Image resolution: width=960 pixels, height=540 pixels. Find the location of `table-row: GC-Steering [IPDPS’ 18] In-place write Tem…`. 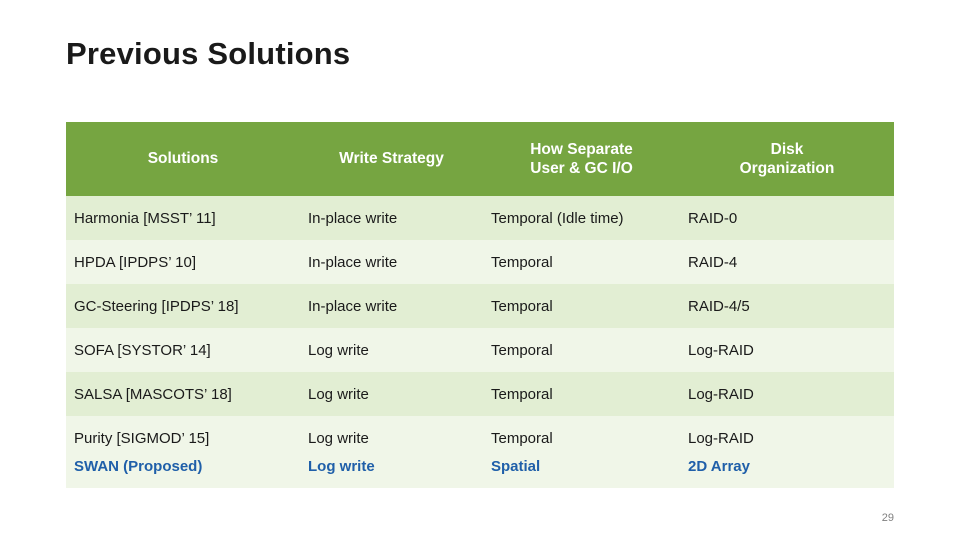

table-row: GC-Steering [IPDPS’ 18] In-place write Tem… is located at coordinates (480, 306).